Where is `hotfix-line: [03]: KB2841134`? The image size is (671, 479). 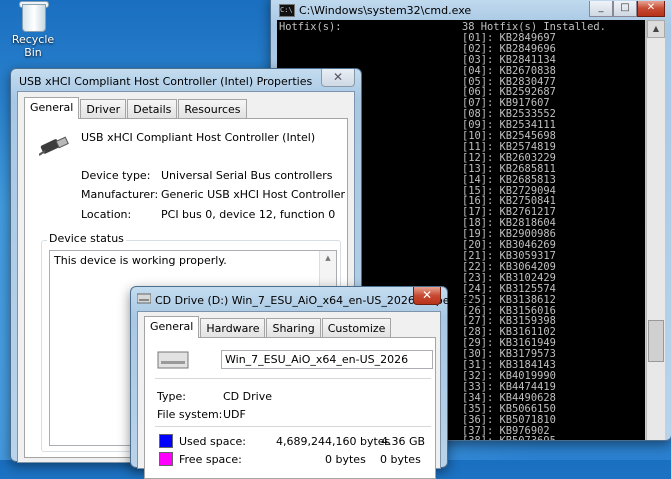 hotfix-line: [03]: KB2841134 is located at coordinates (509, 59).